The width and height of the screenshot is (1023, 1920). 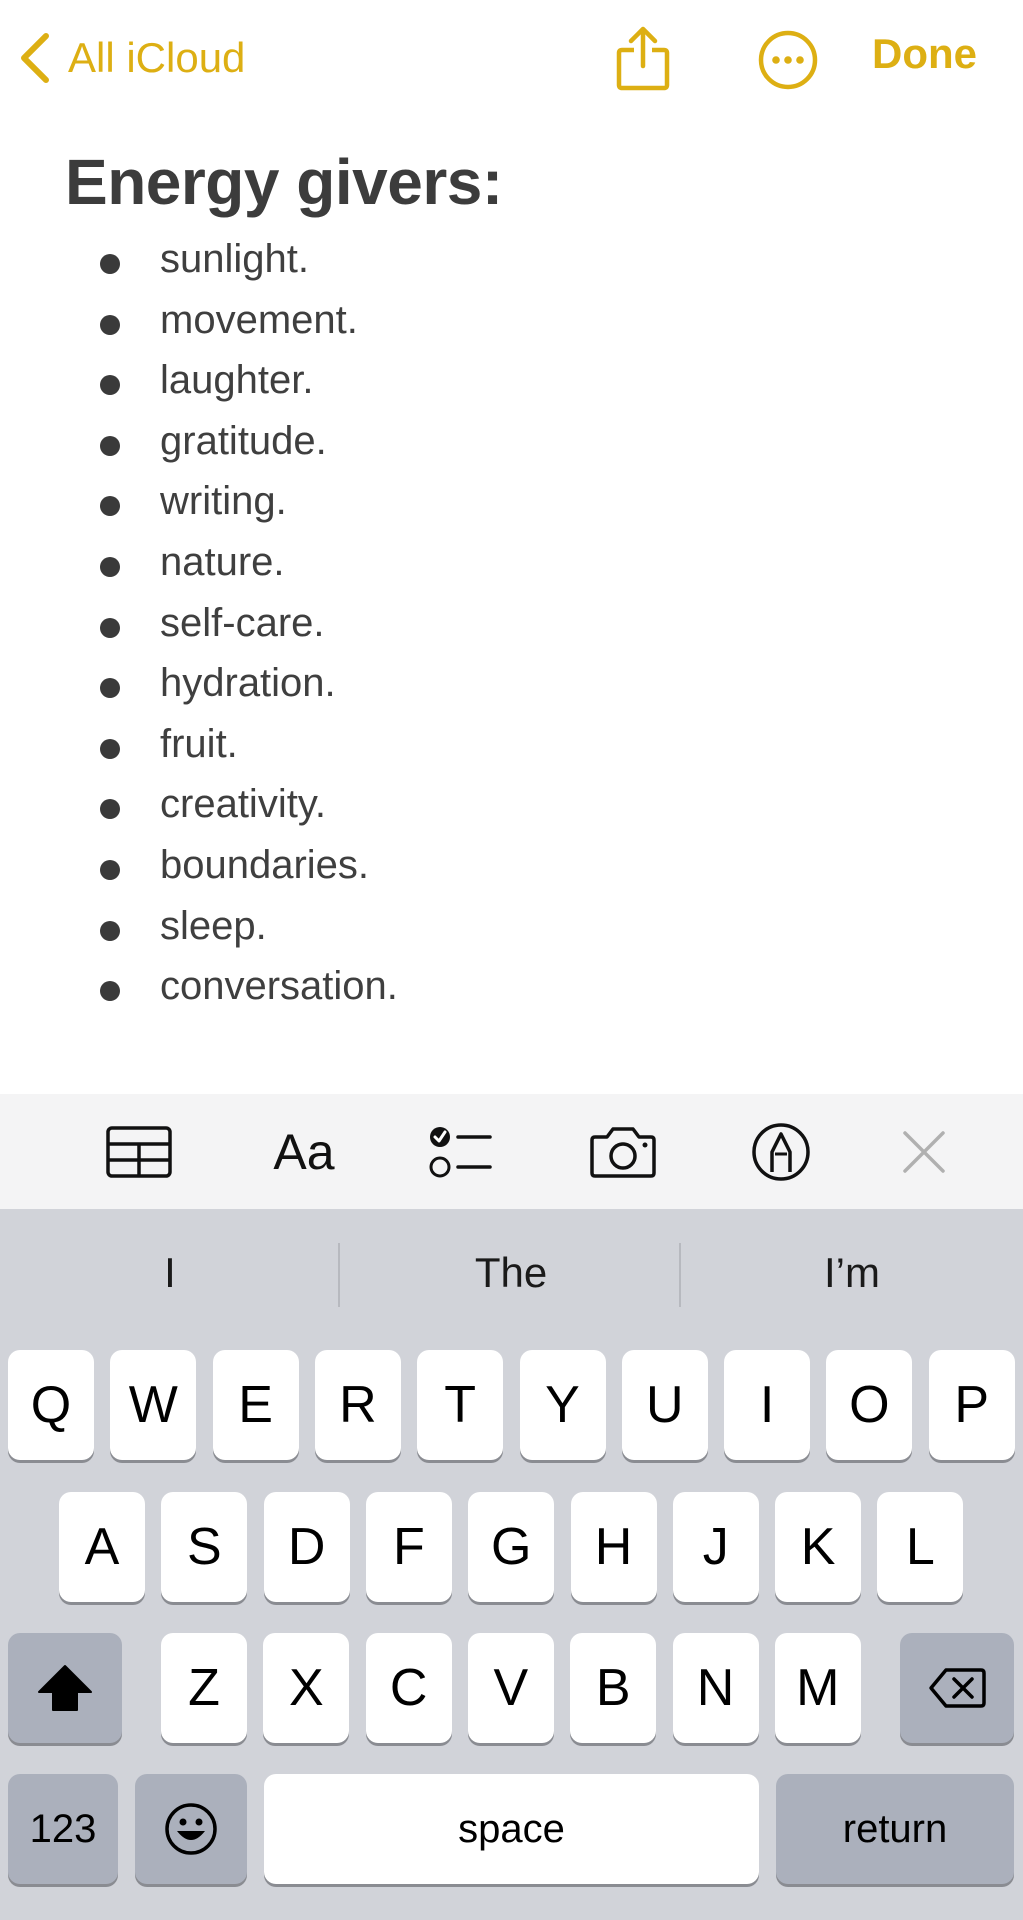 What do you see at coordinates (613, 1547) in the screenshot?
I see `key-h: H` at bounding box center [613, 1547].